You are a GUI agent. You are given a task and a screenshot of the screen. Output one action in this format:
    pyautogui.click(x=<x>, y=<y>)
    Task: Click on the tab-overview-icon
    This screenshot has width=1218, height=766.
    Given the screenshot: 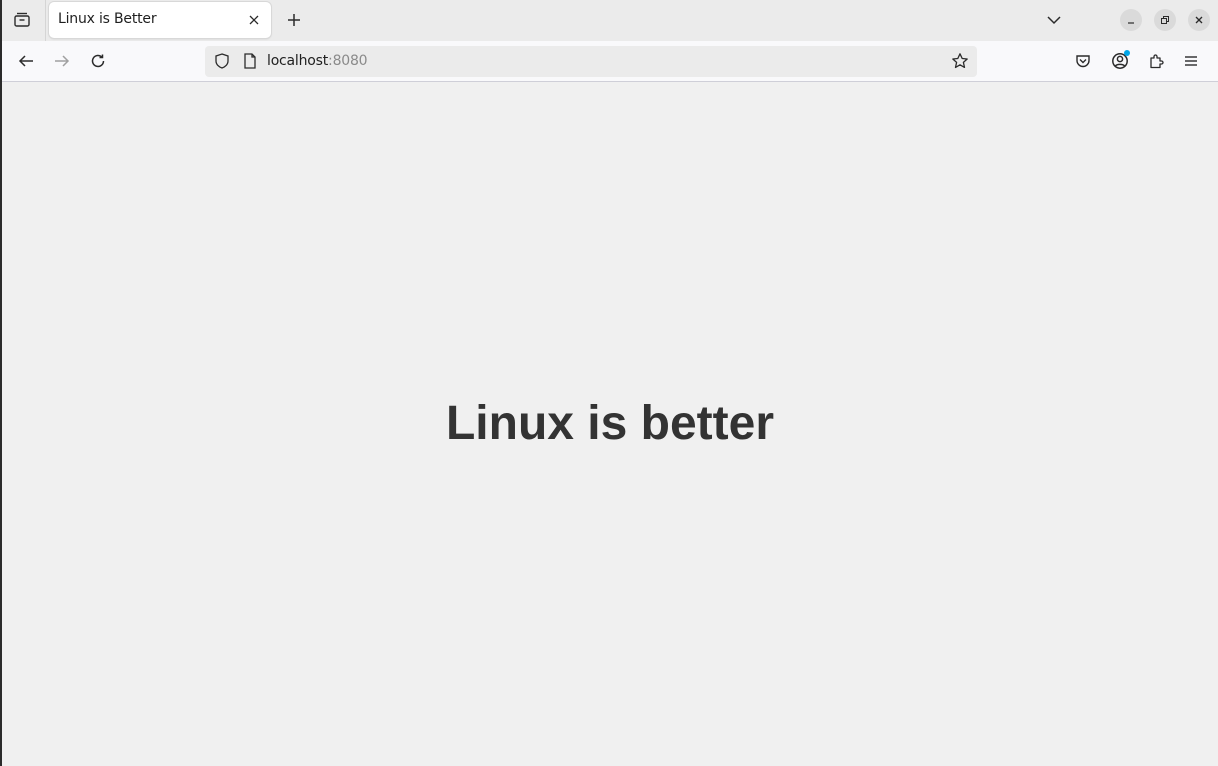 What is the action you would take?
    pyautogui.click(x=22, y=20)
    